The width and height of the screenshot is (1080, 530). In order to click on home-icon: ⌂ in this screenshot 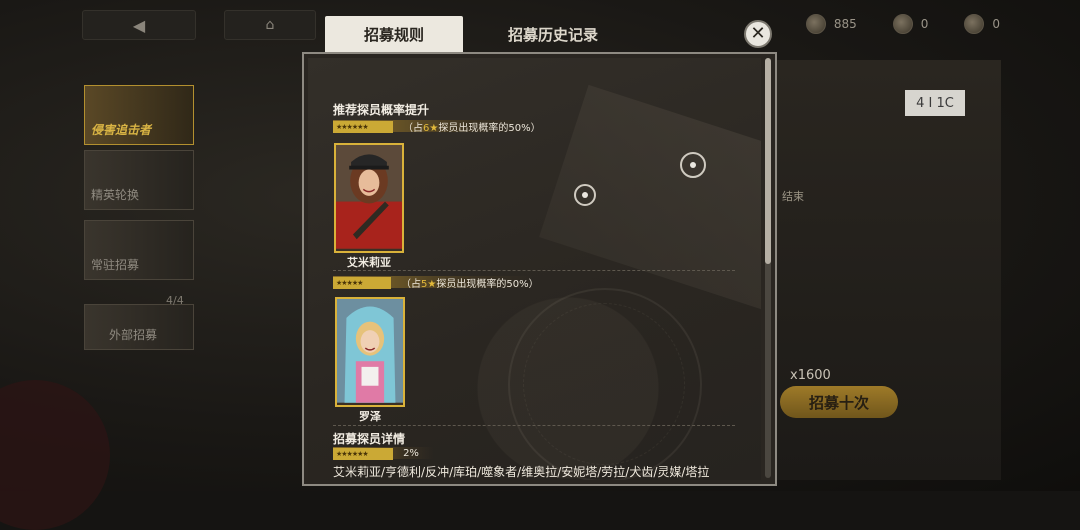, I will do `click(270, 25)`.